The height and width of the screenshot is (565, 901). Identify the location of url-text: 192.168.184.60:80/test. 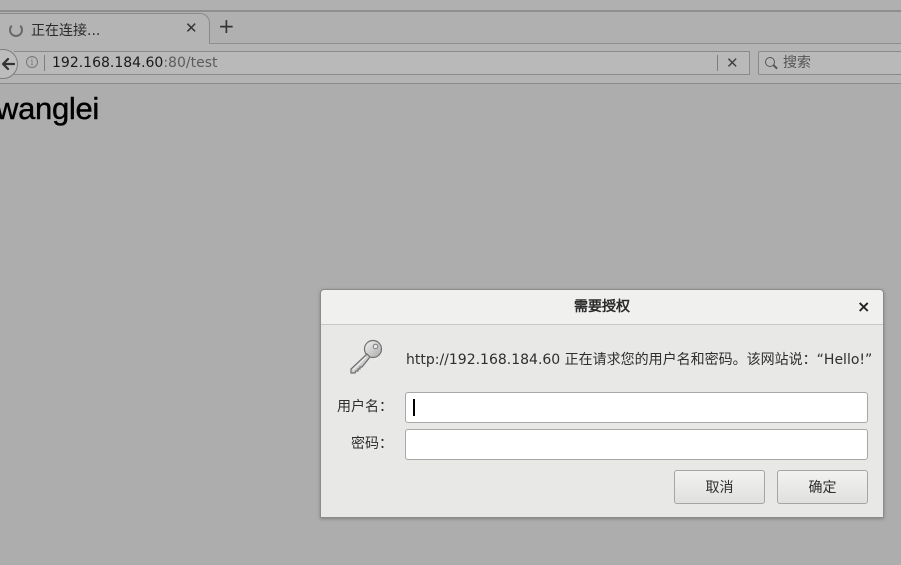
(134, 63).